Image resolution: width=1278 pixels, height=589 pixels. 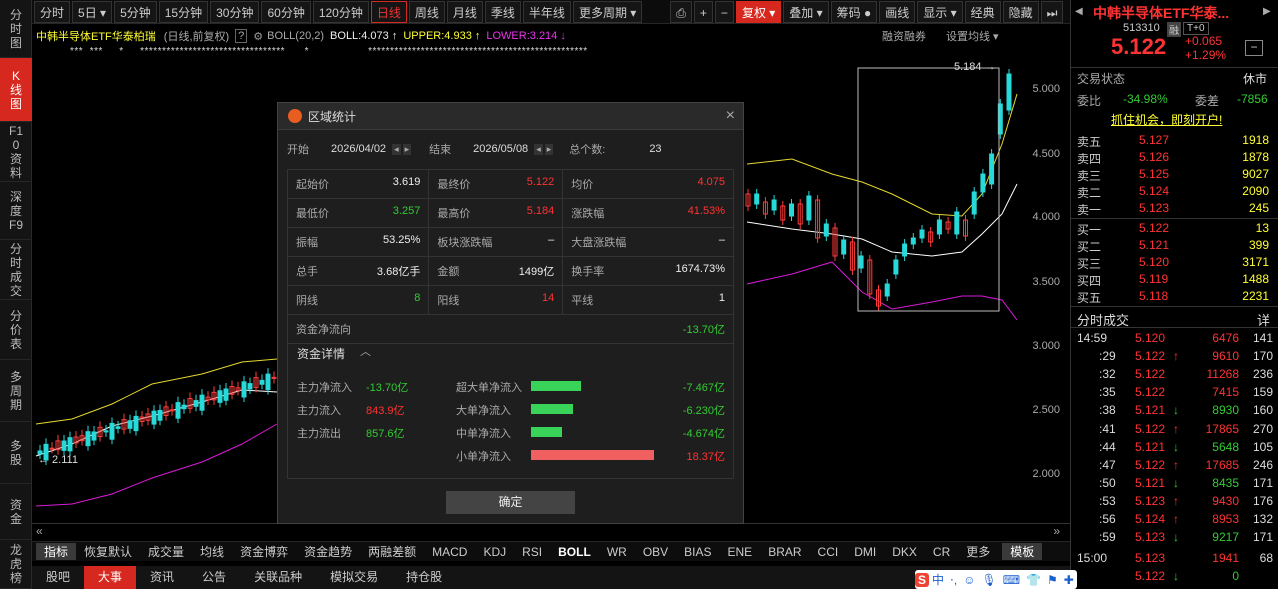 What do you see at coordinates (655, 552) in the screenshot?
I see `indicator-tab-12: OBV` at bounding box center [655, 552].